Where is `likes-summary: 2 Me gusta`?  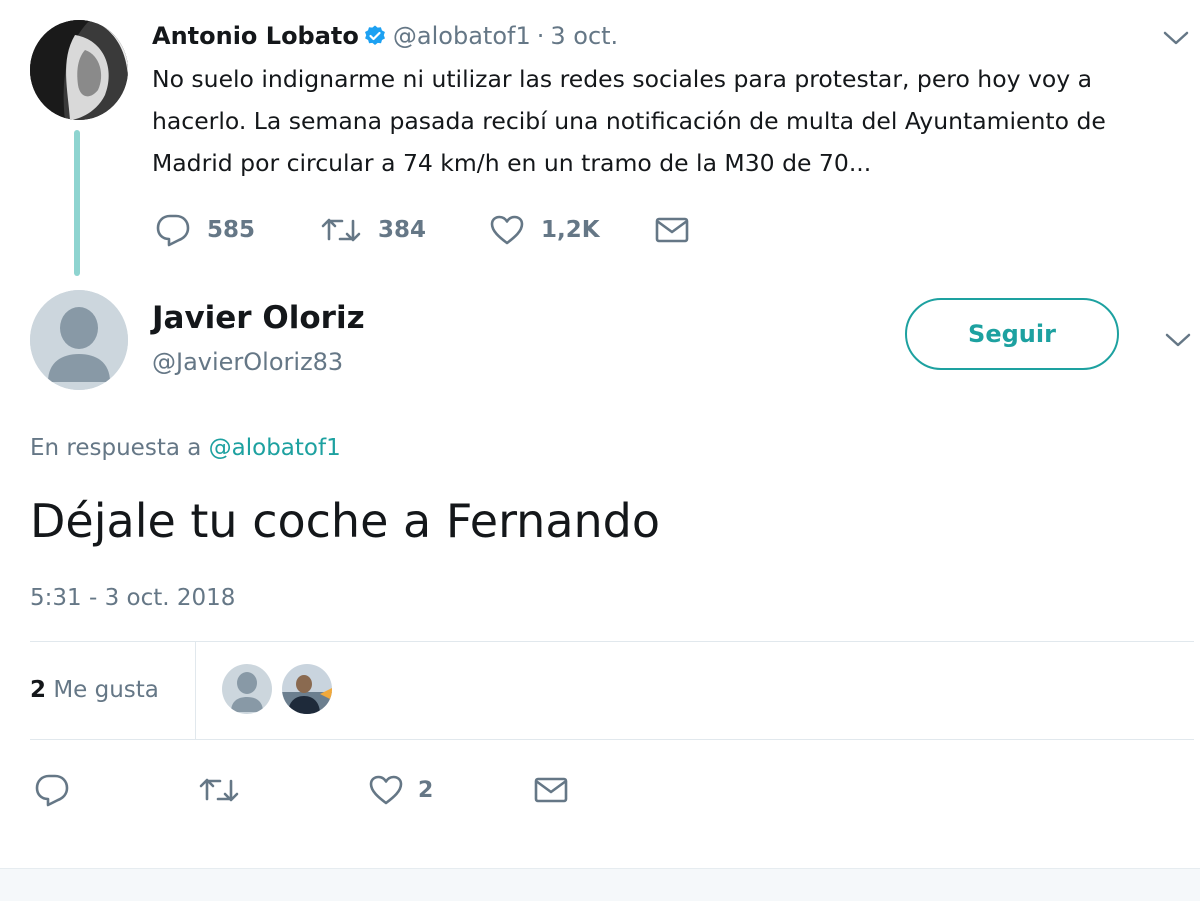 likes-summary: 2 Me gusta is located at coordinates (94, 690).